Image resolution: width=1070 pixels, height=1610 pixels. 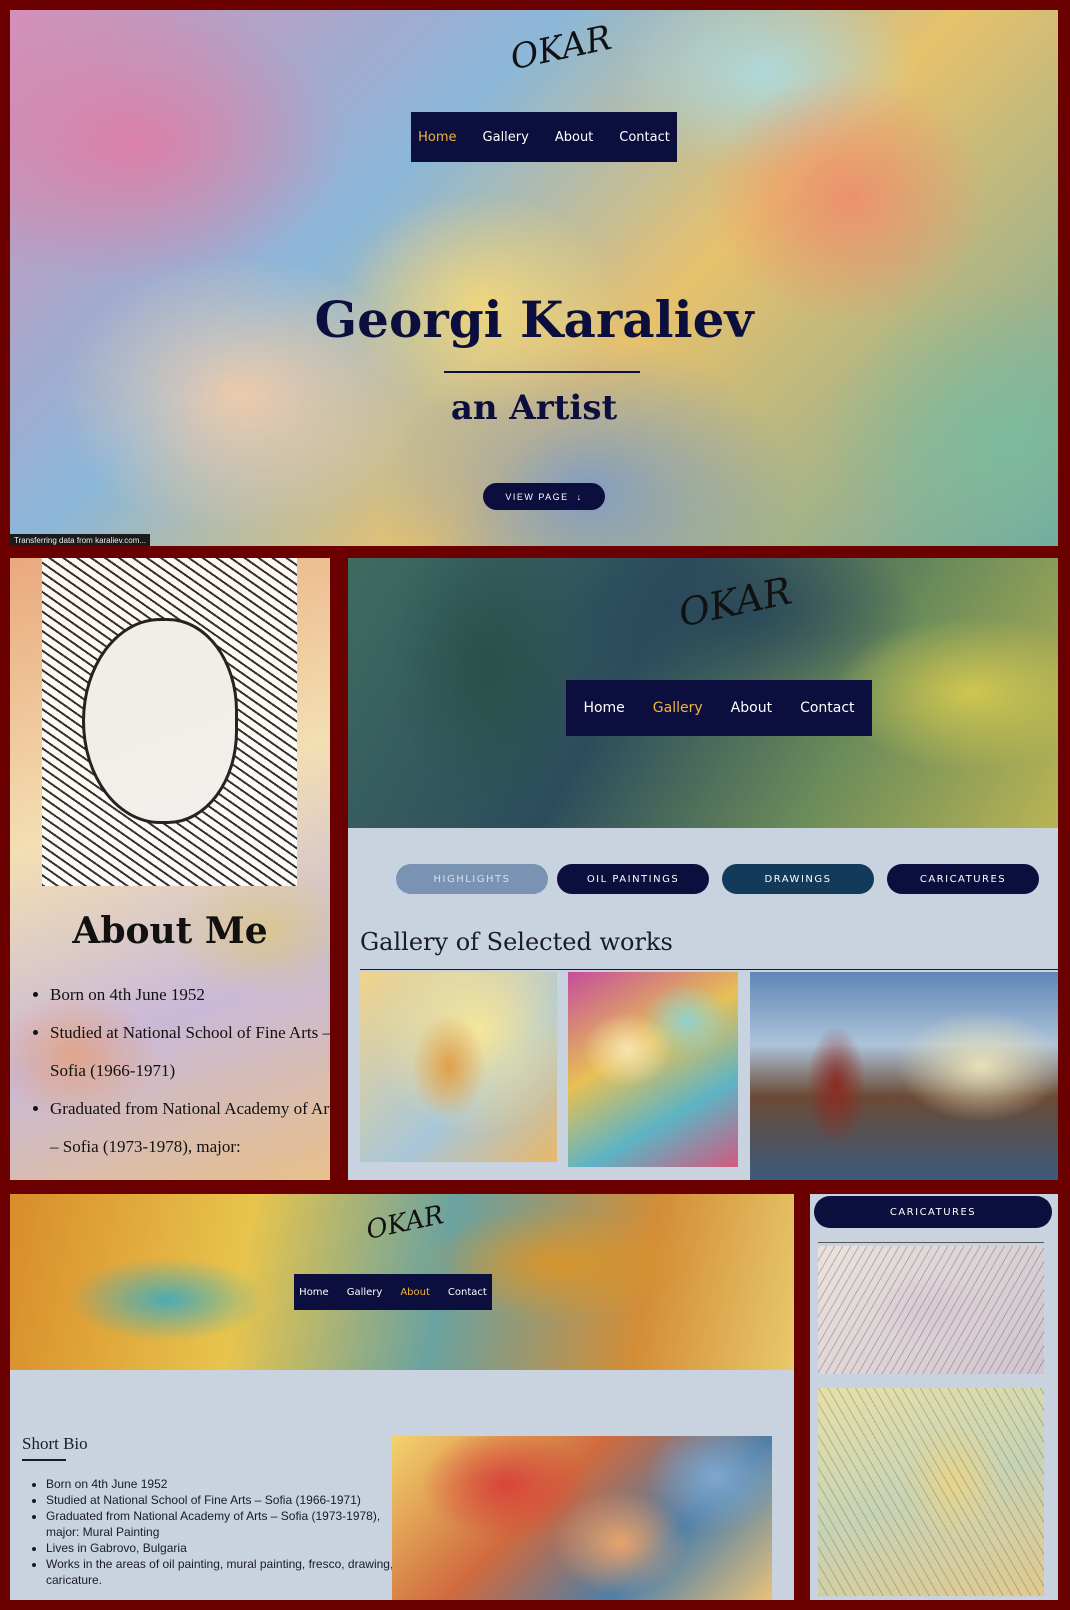 I want to click on arrow-down-icon: ↓, so click(x=579, y=496).